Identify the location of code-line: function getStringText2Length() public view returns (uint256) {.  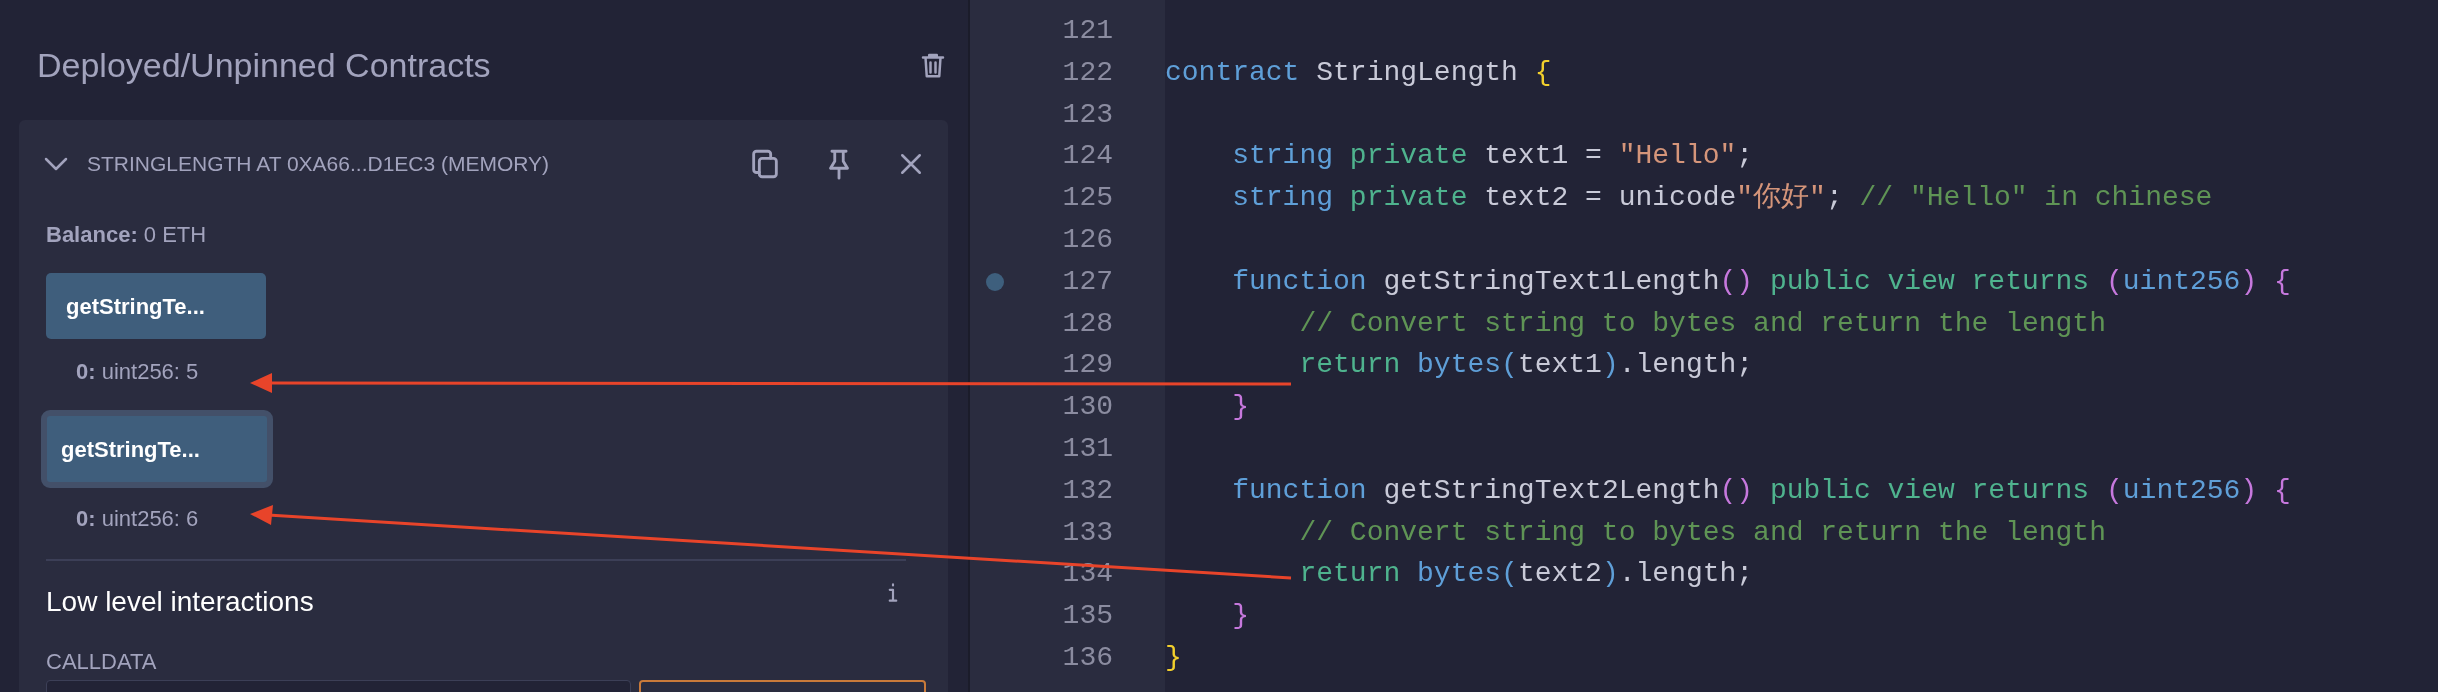
(1761, 490).